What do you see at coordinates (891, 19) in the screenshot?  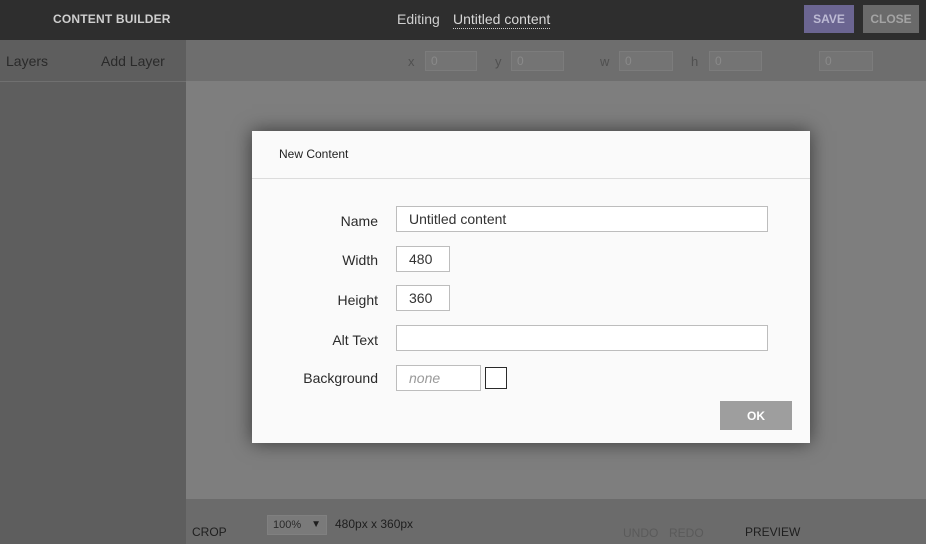 I see `close-button: CLOSE` at bounding box center [891, 19].